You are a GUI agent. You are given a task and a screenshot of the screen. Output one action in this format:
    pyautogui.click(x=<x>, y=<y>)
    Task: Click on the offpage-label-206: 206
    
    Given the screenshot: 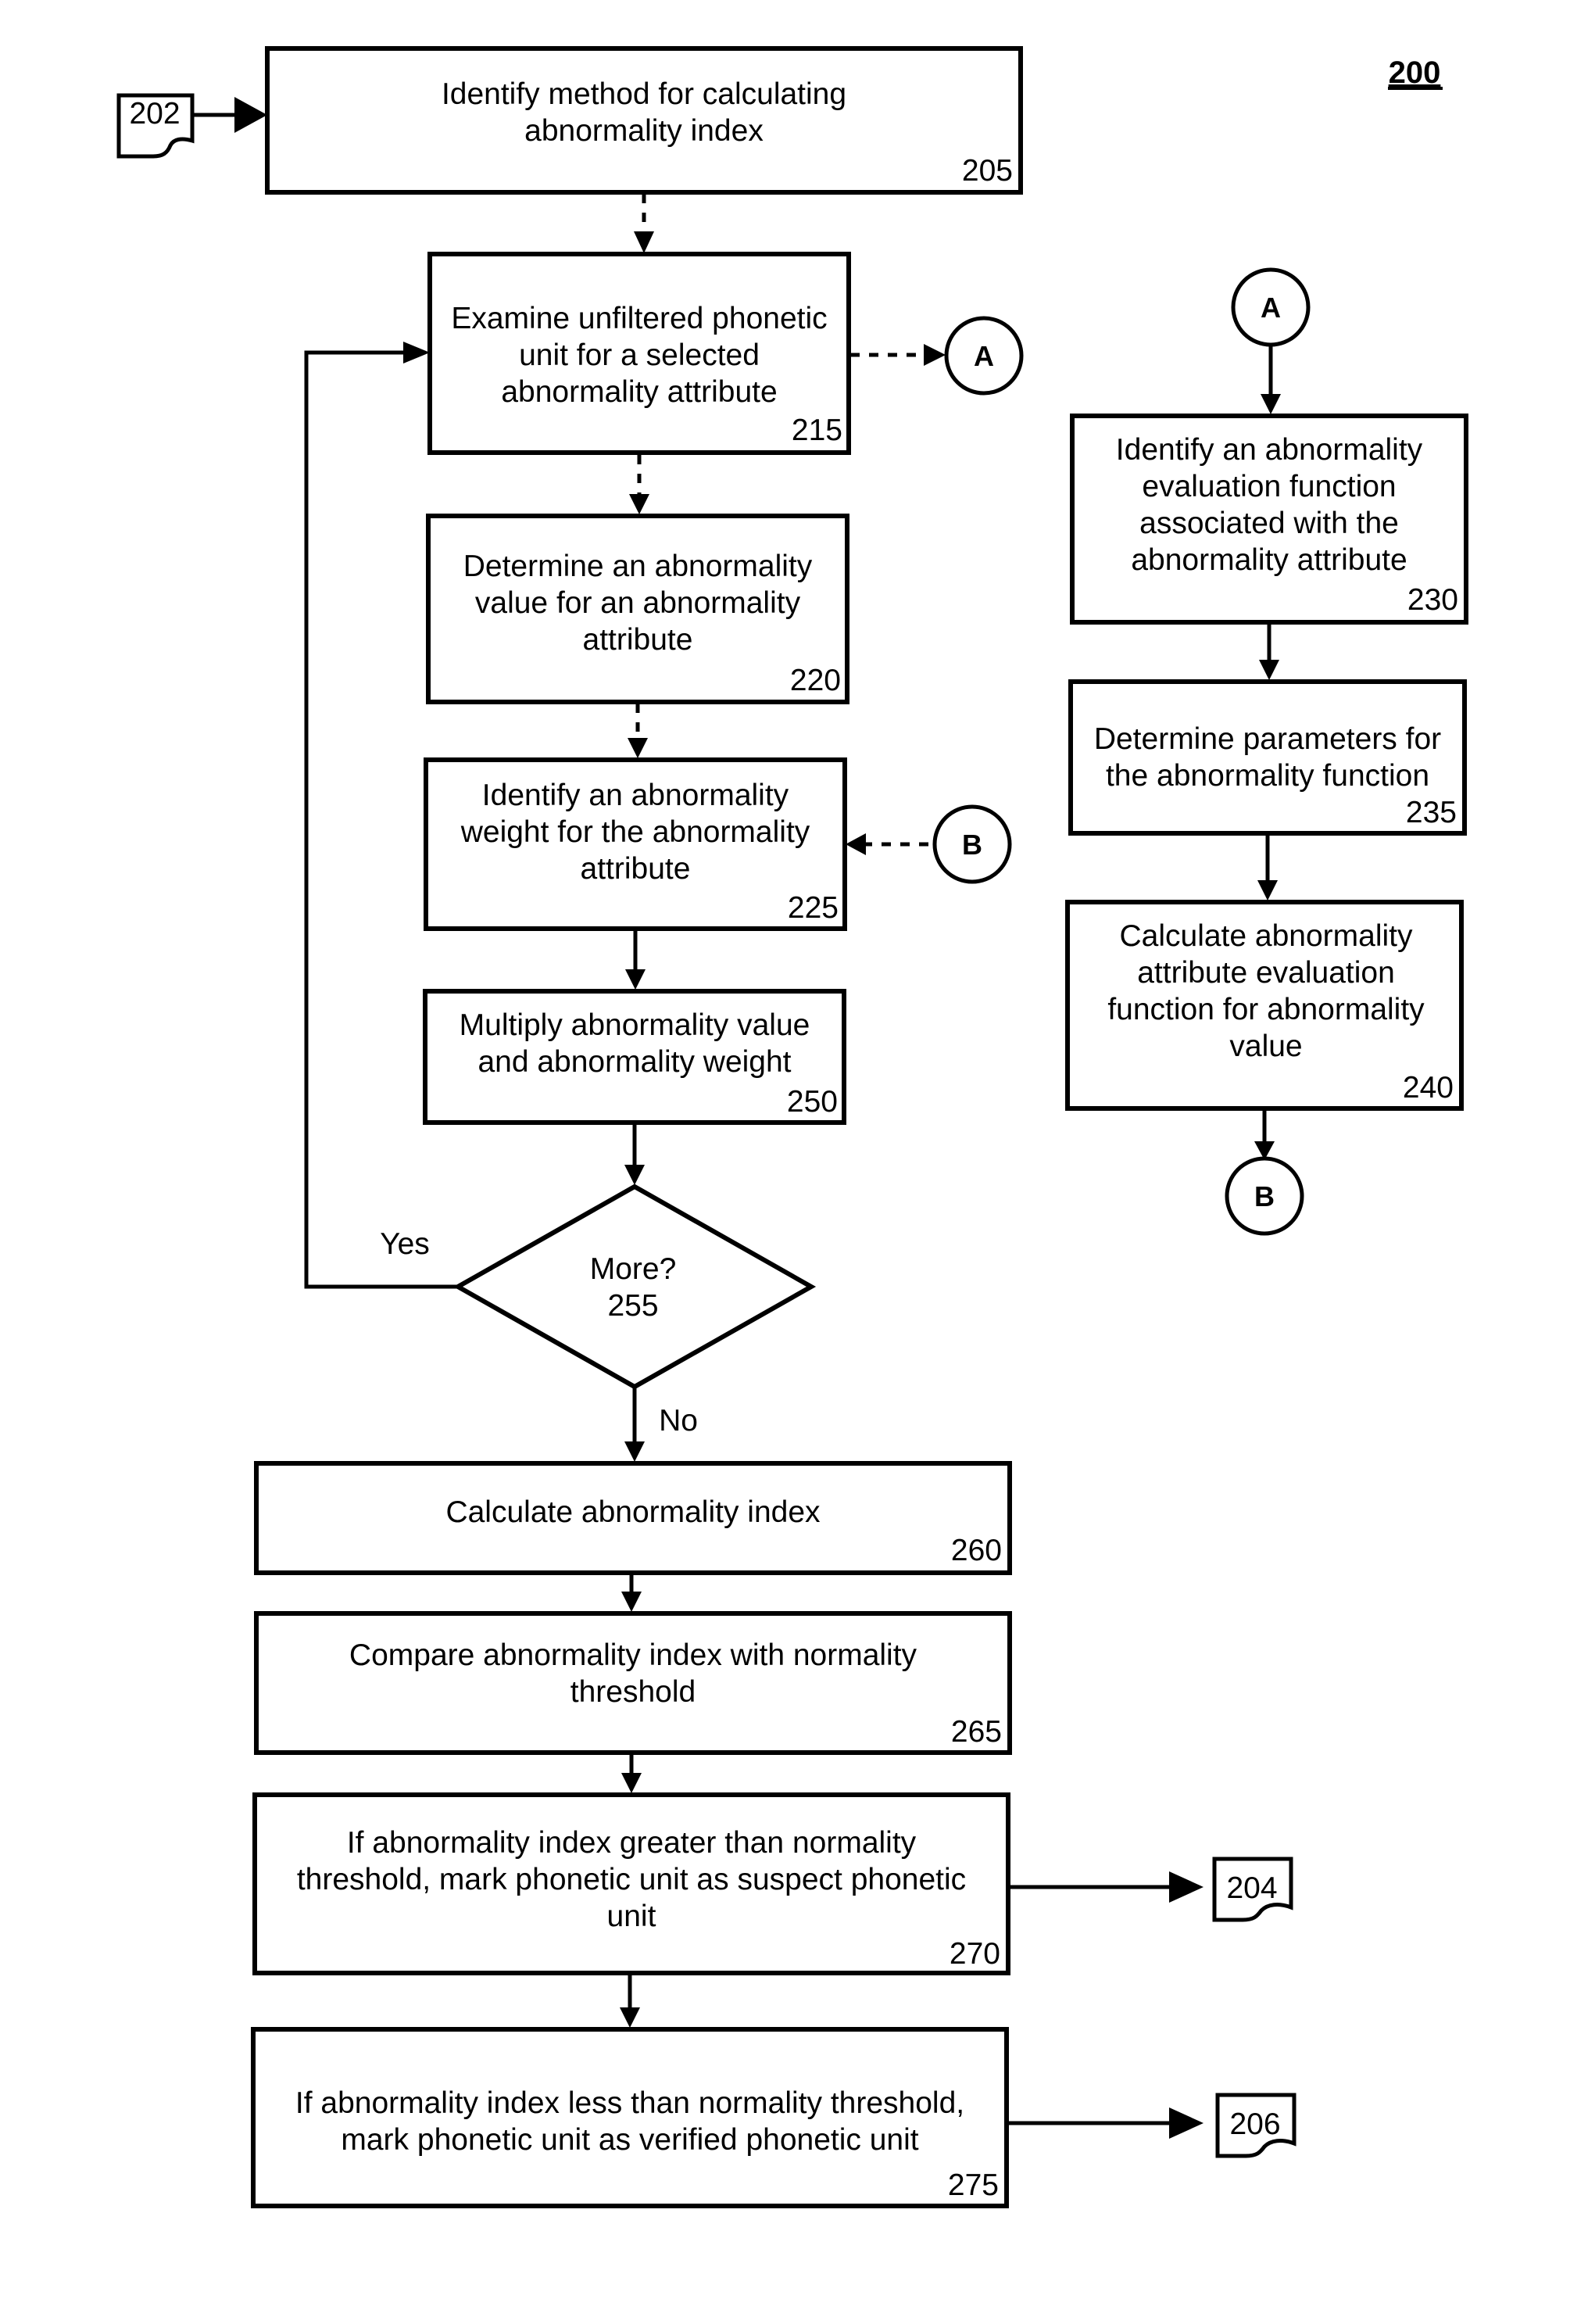 What is the action you would take?
    pyautogui.click(x=1255, y=2124)
    